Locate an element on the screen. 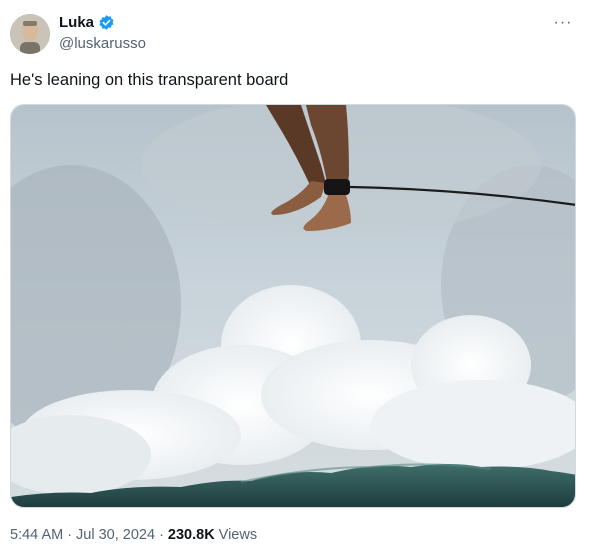 This screenshot has height=548, width=590. author-name-row: Luka is located at coordinates (87, 22).